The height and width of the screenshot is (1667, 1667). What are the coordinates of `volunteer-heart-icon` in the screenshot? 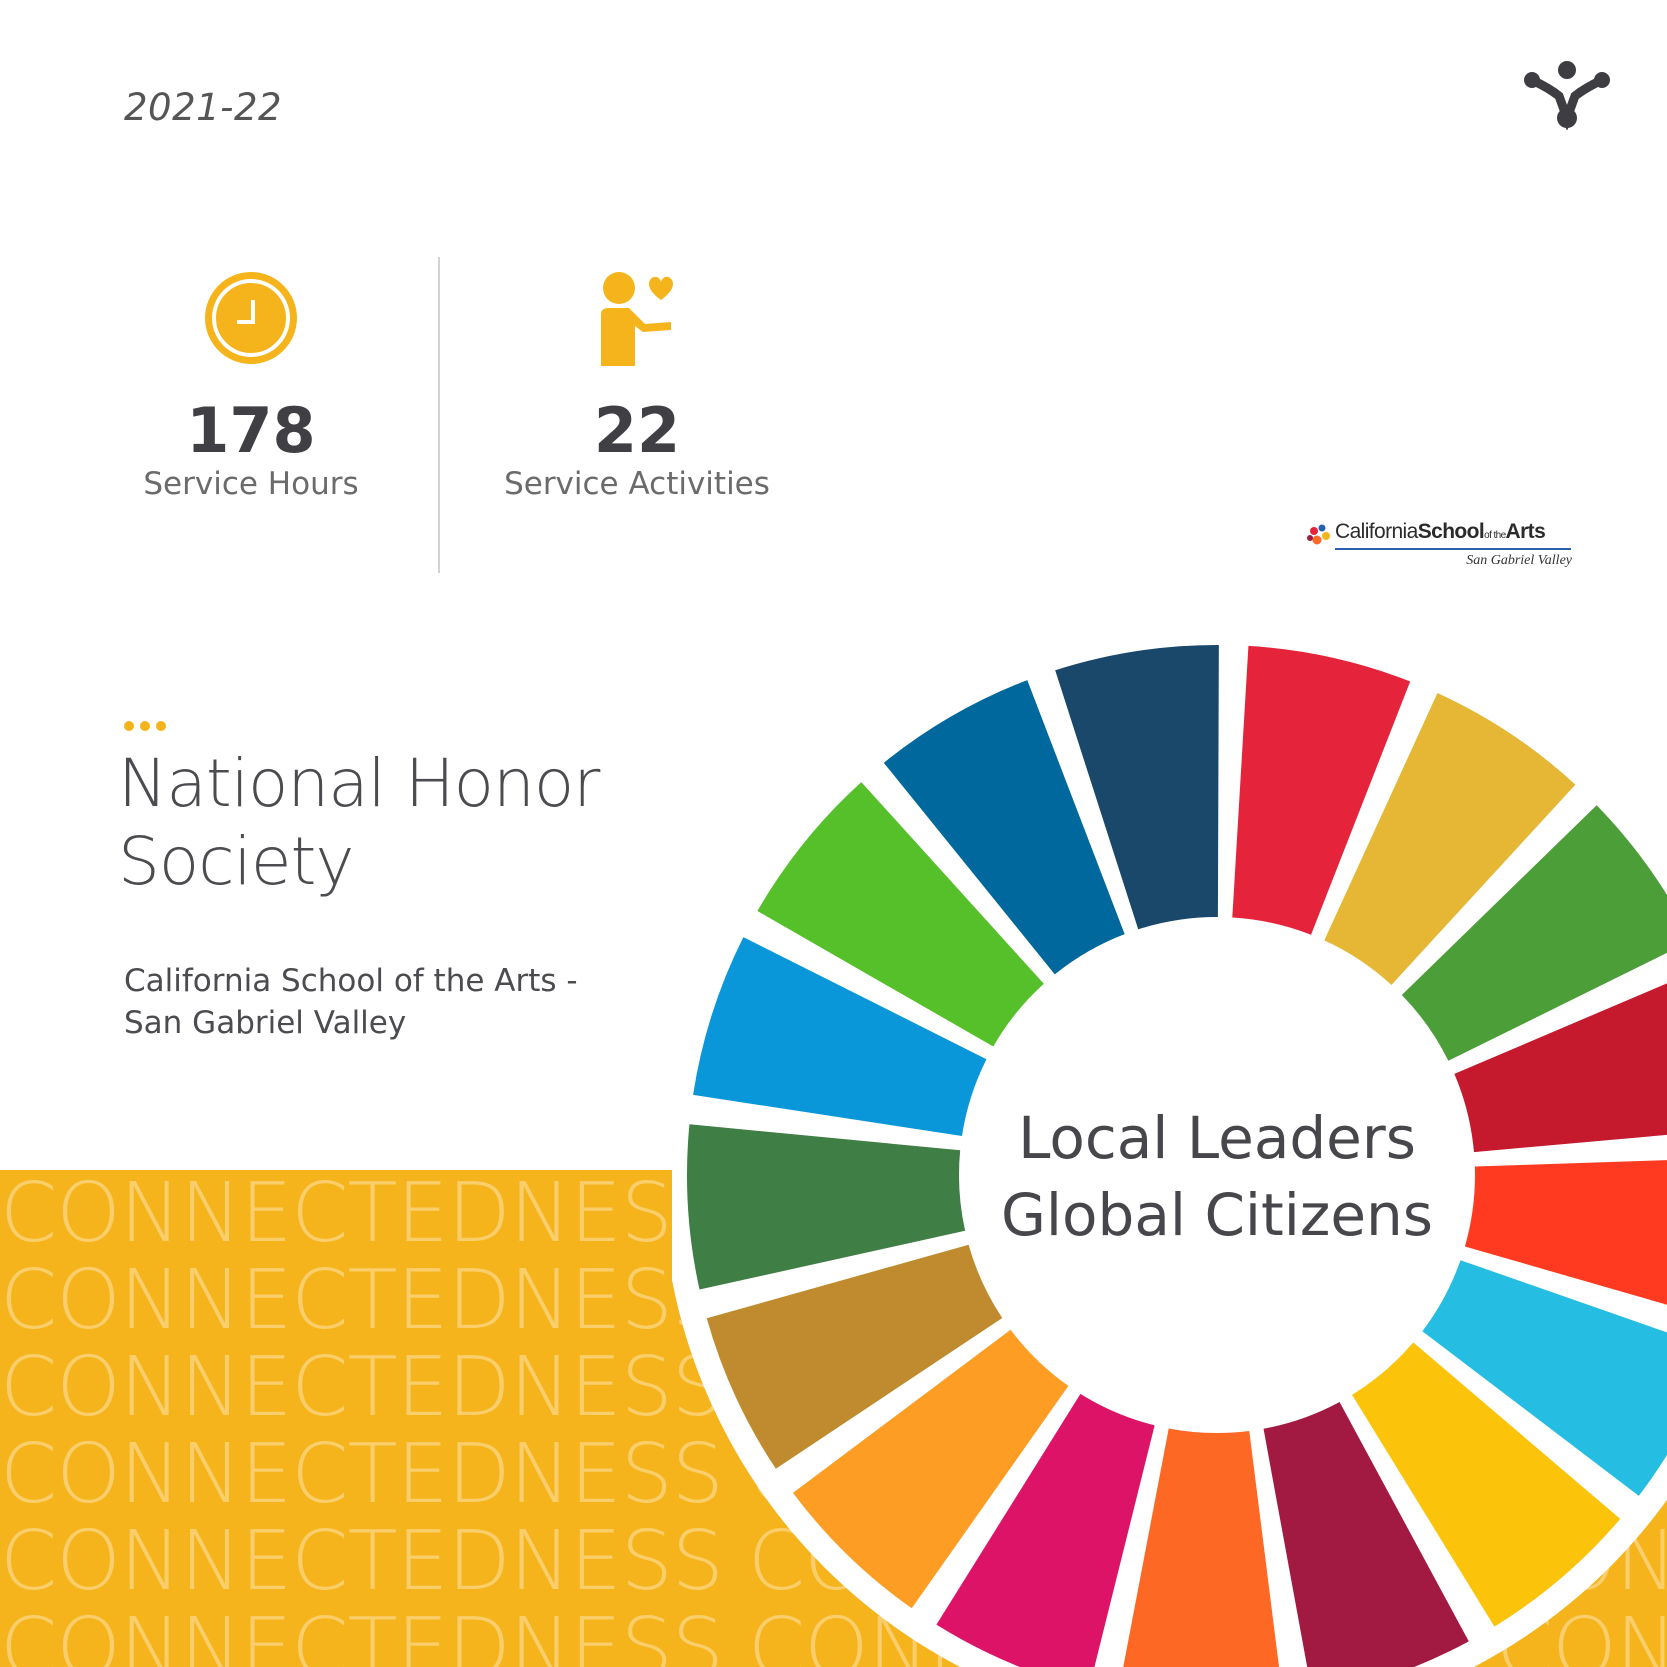 It's located at (637, 319).